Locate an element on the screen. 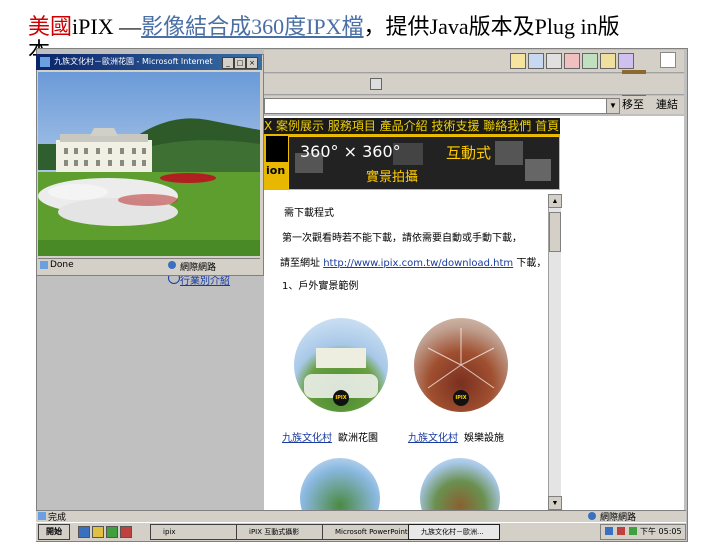  close-icon: × is located at coordinates (252, 63).